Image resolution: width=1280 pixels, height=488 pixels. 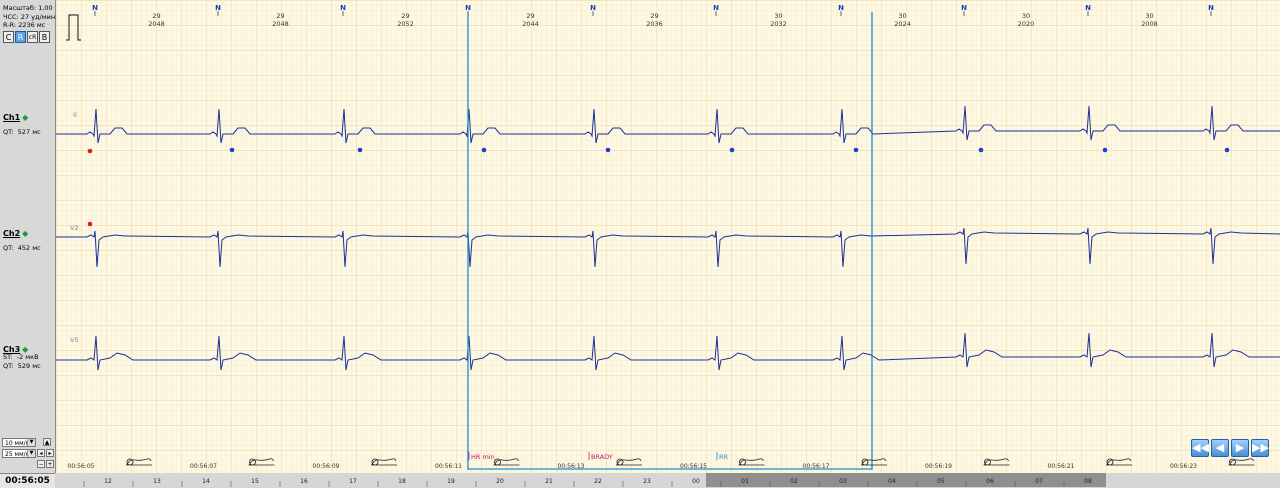 I want to click on next-icon: ▶, so click(x=1240, y=447).